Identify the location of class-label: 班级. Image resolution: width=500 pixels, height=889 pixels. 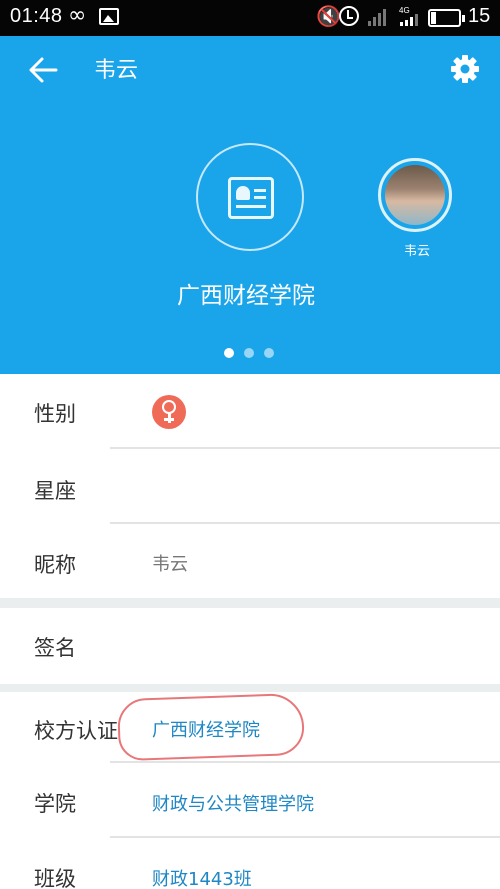
(55, 878).